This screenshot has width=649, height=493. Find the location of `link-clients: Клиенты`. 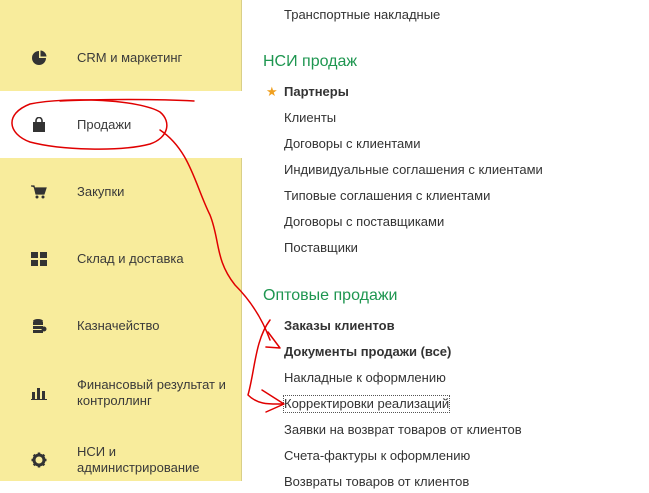

link-clients: Клиенты is located at coordinates (310, 118).